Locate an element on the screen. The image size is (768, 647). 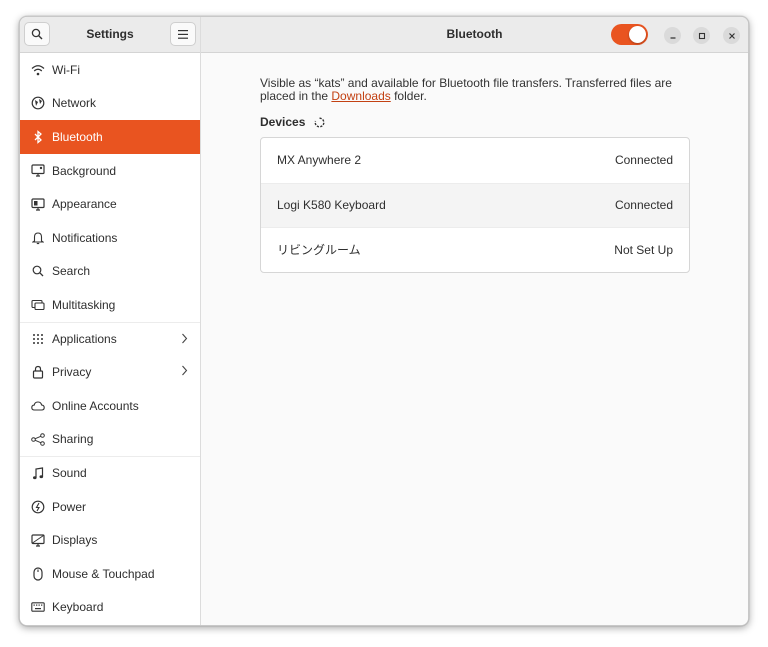
sidebar-item-notifications: Notifications is located at coordinates (110, 238).